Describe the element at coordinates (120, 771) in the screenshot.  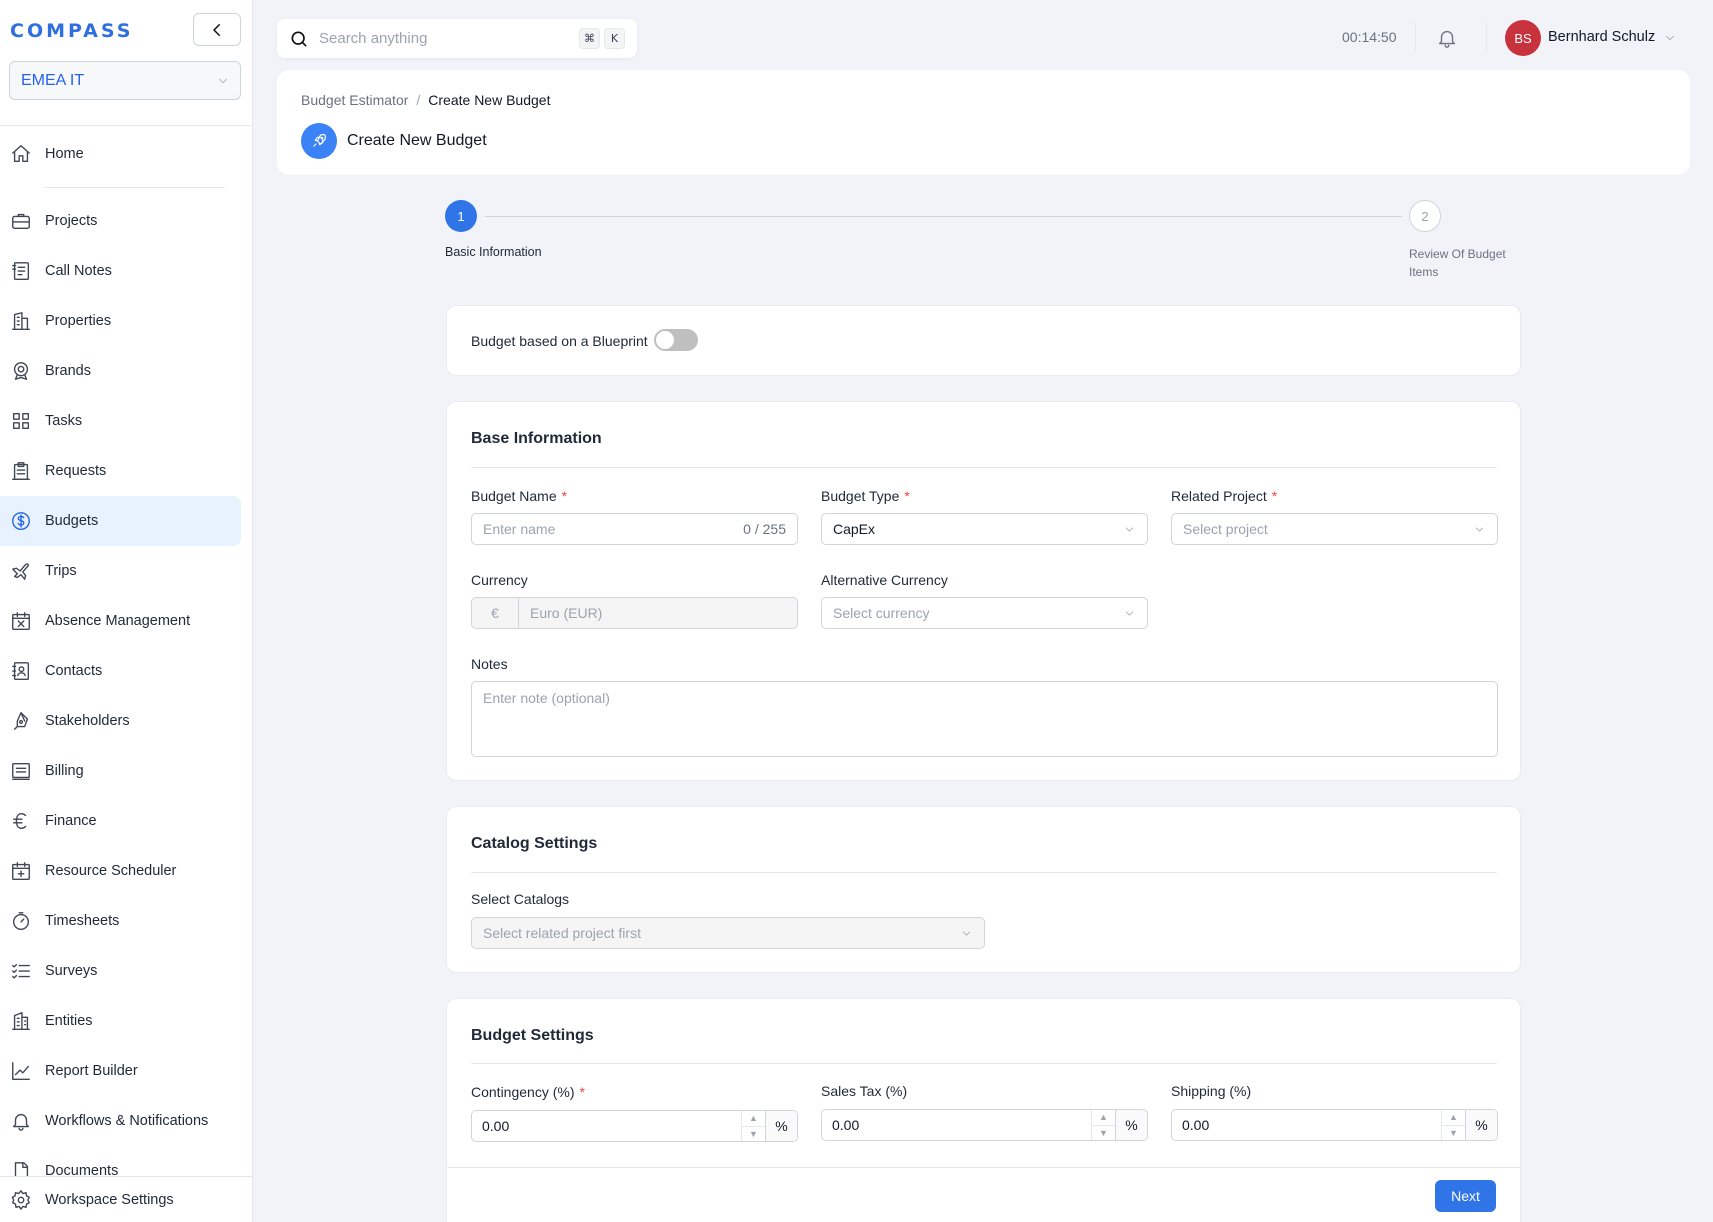
I see `sidebar-item-billing: Billing` at that location.